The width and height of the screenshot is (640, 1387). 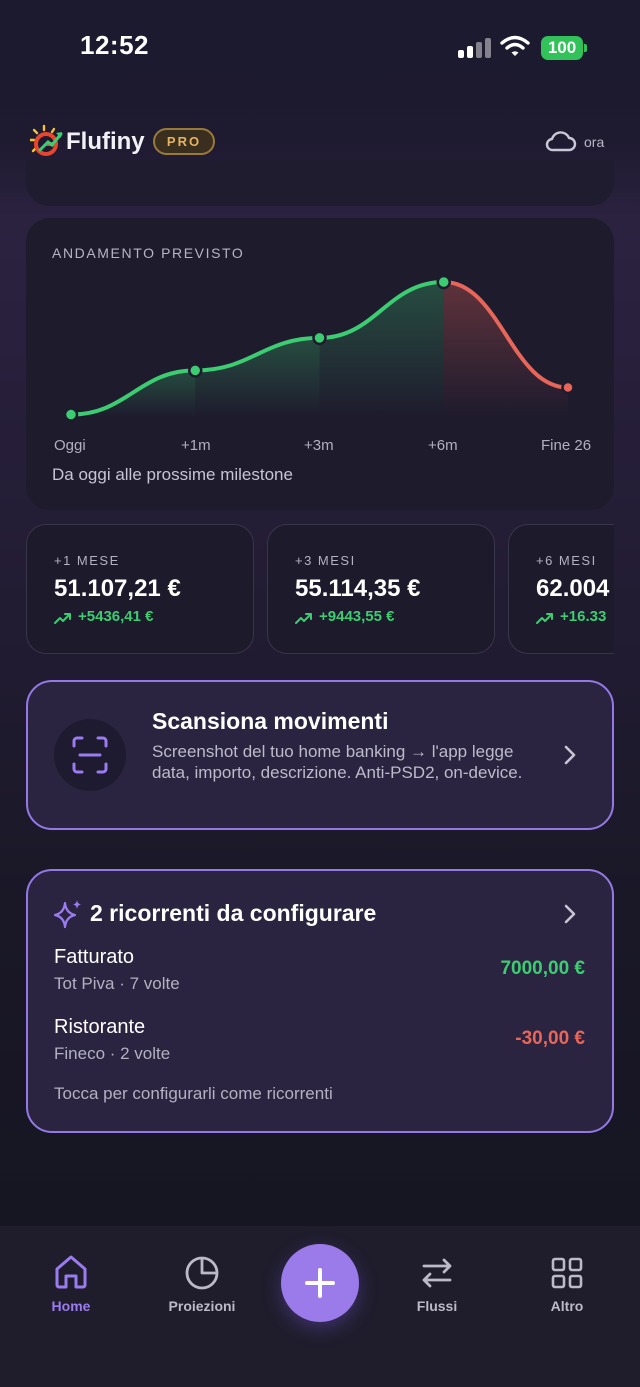 I want to click on scan-icon-container, so click(x=90, y=755).